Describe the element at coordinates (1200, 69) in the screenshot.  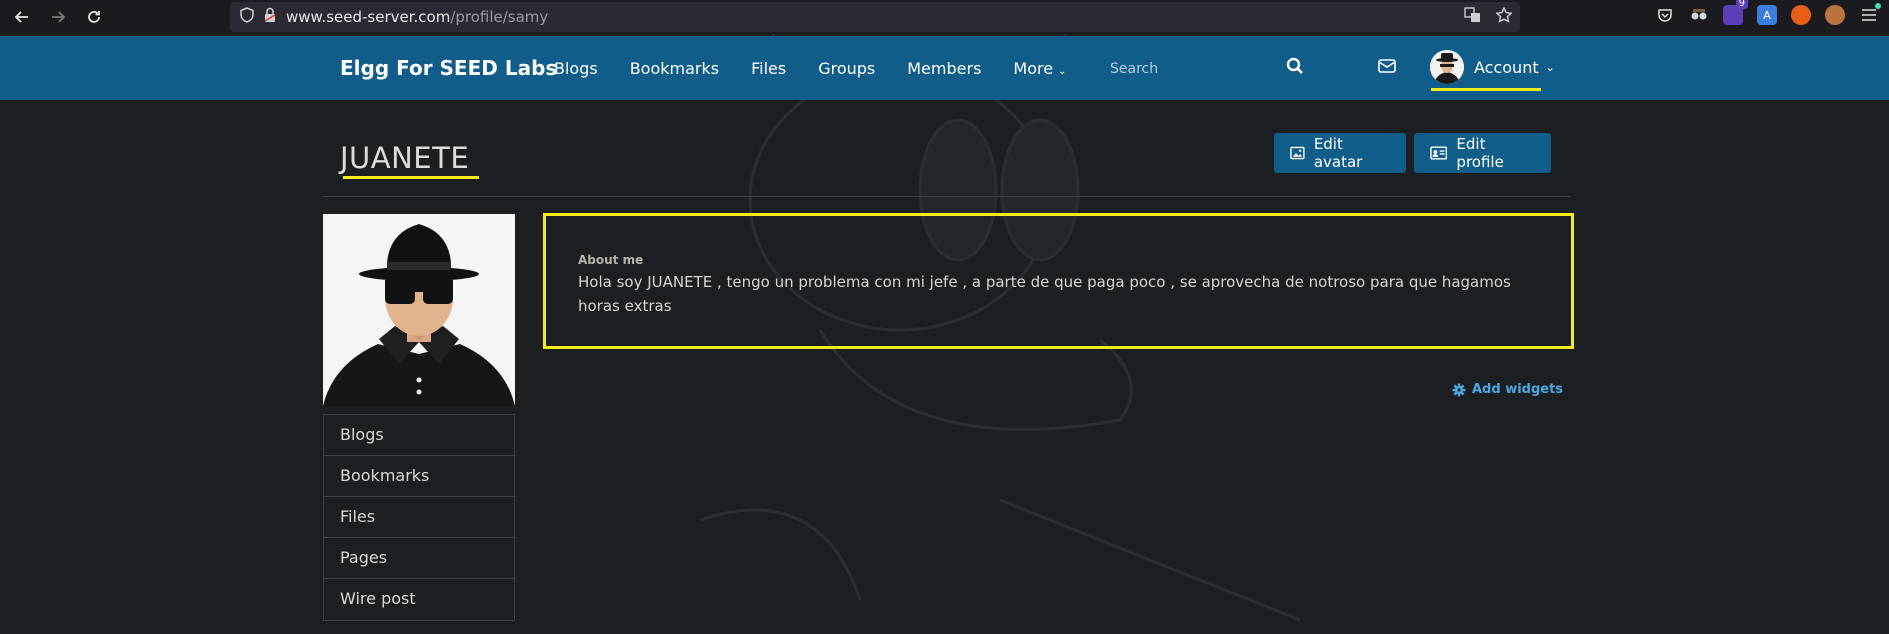
I see `search-input` at that location.